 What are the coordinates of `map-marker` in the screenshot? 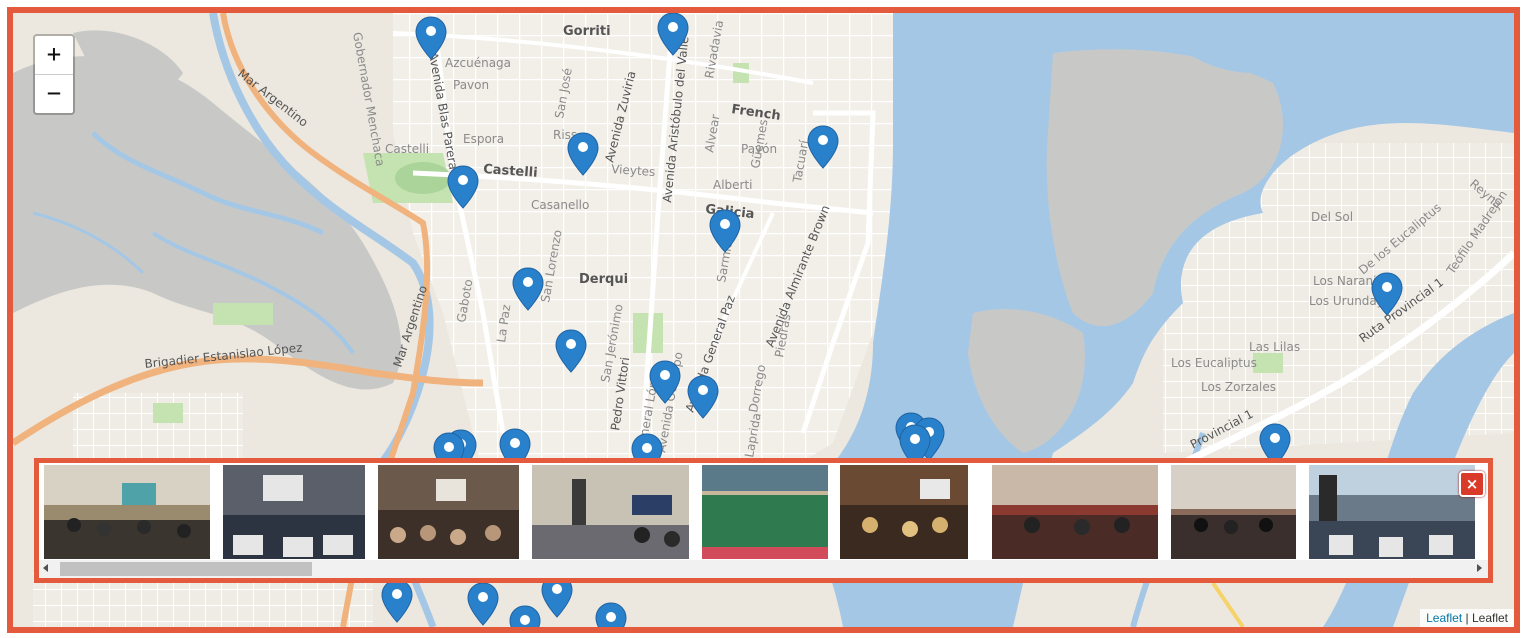 It's located at (611, 614).